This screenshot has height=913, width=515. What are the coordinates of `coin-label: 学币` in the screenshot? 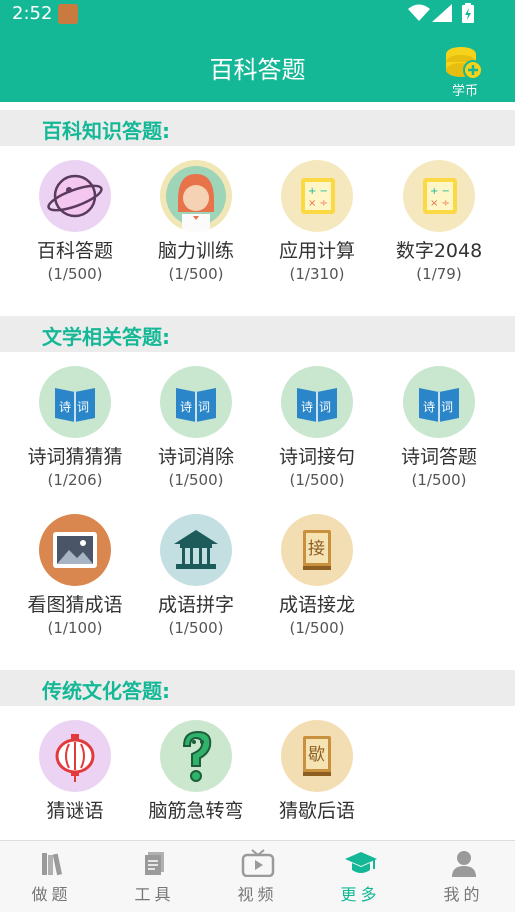 It's located at (465, 89).